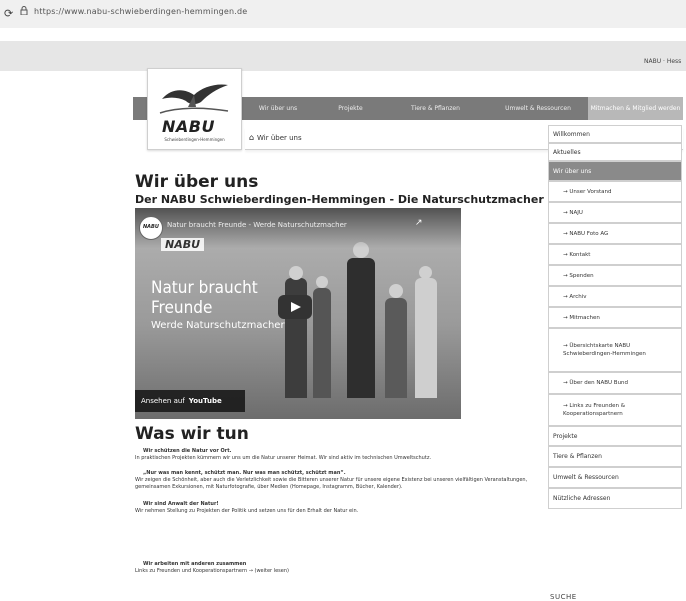 The height and width of the screenshot is (601, 686). I want to click on list-item-lead: Wir arbeiten mit anderen zusammen, so click(195, 564).